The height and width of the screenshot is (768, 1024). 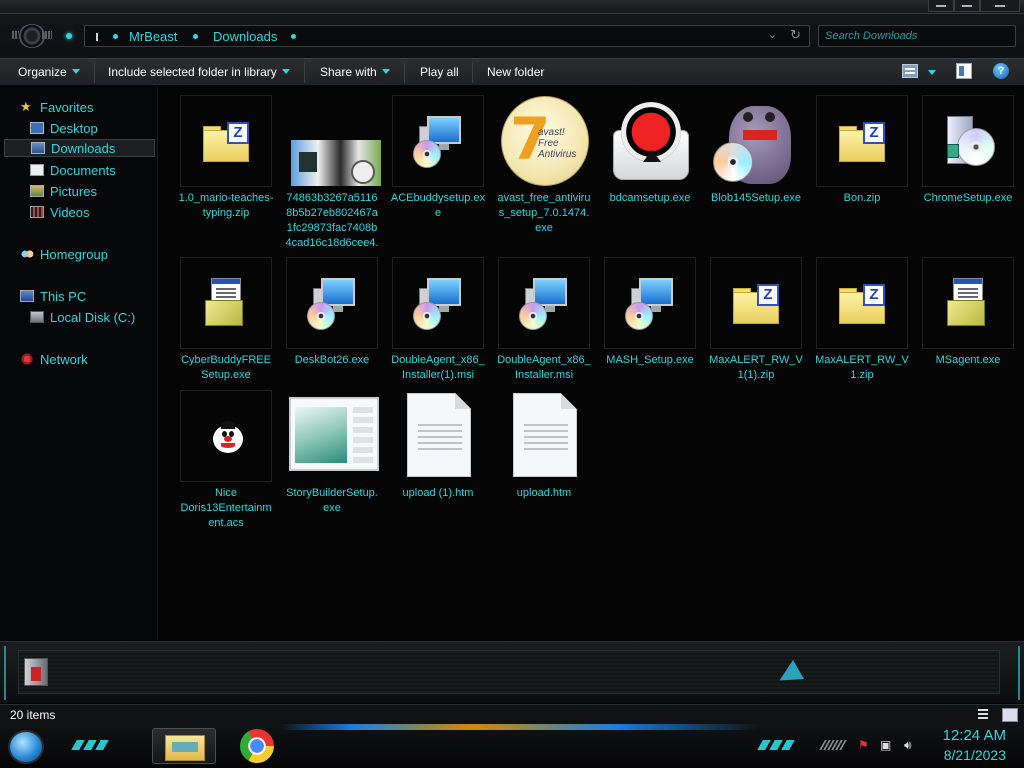 I want to click on include-in-library-button: Include selected folder in library, so click(x=199, y=72).